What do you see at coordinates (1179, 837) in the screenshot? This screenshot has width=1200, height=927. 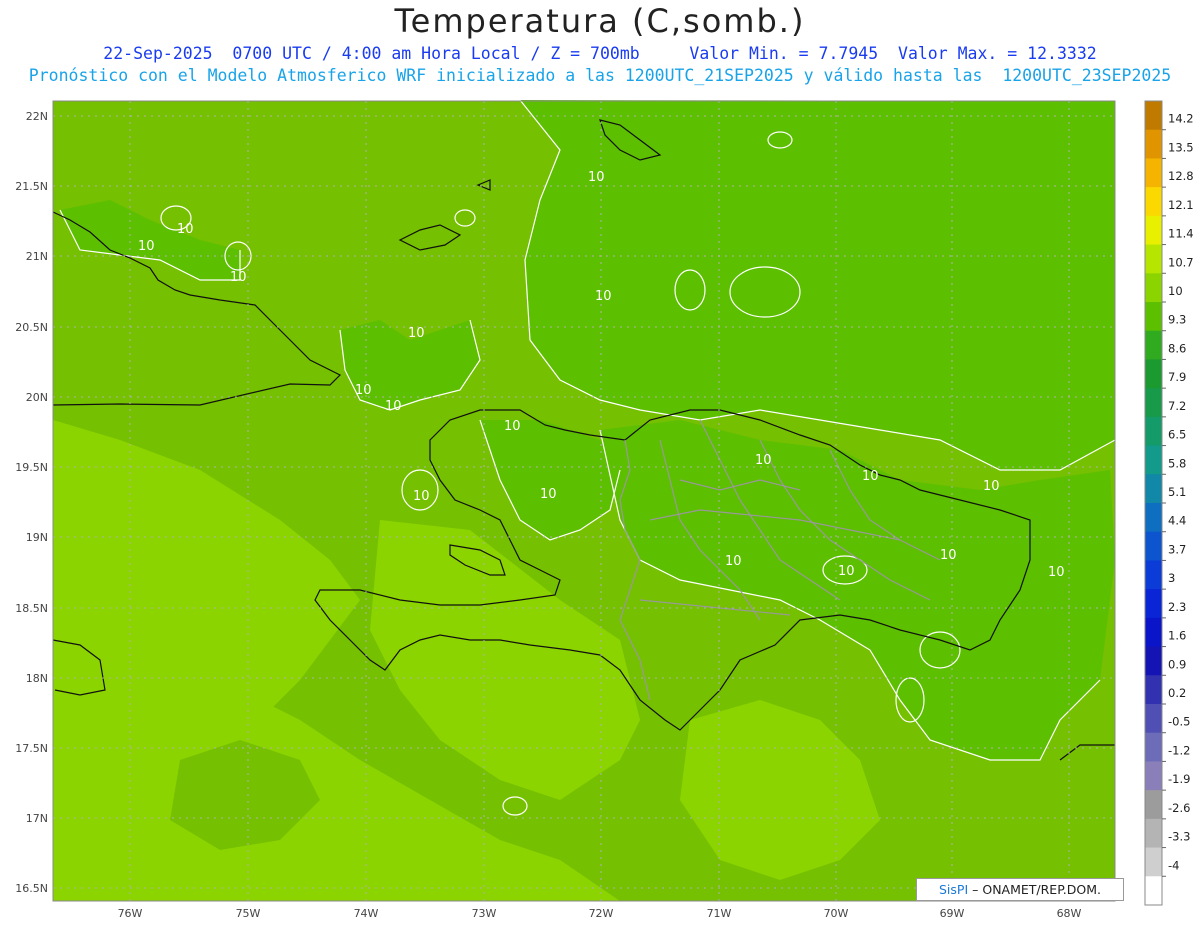 I see `colorbar-level-label: -3.3` at bounding box center [1179, 837].